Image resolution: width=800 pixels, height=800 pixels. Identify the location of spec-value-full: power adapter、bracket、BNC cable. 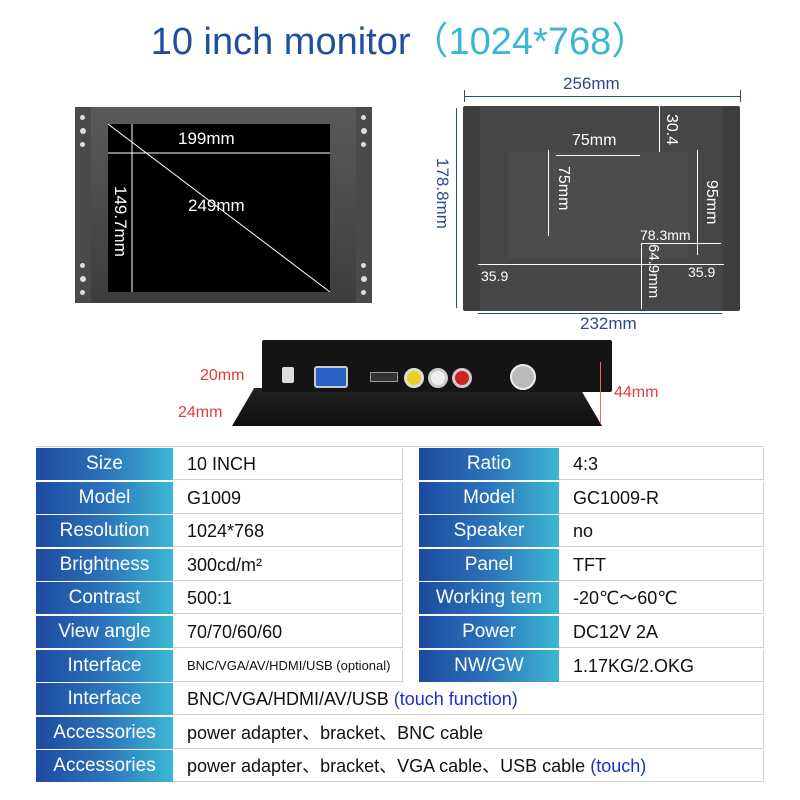
(468, 732).